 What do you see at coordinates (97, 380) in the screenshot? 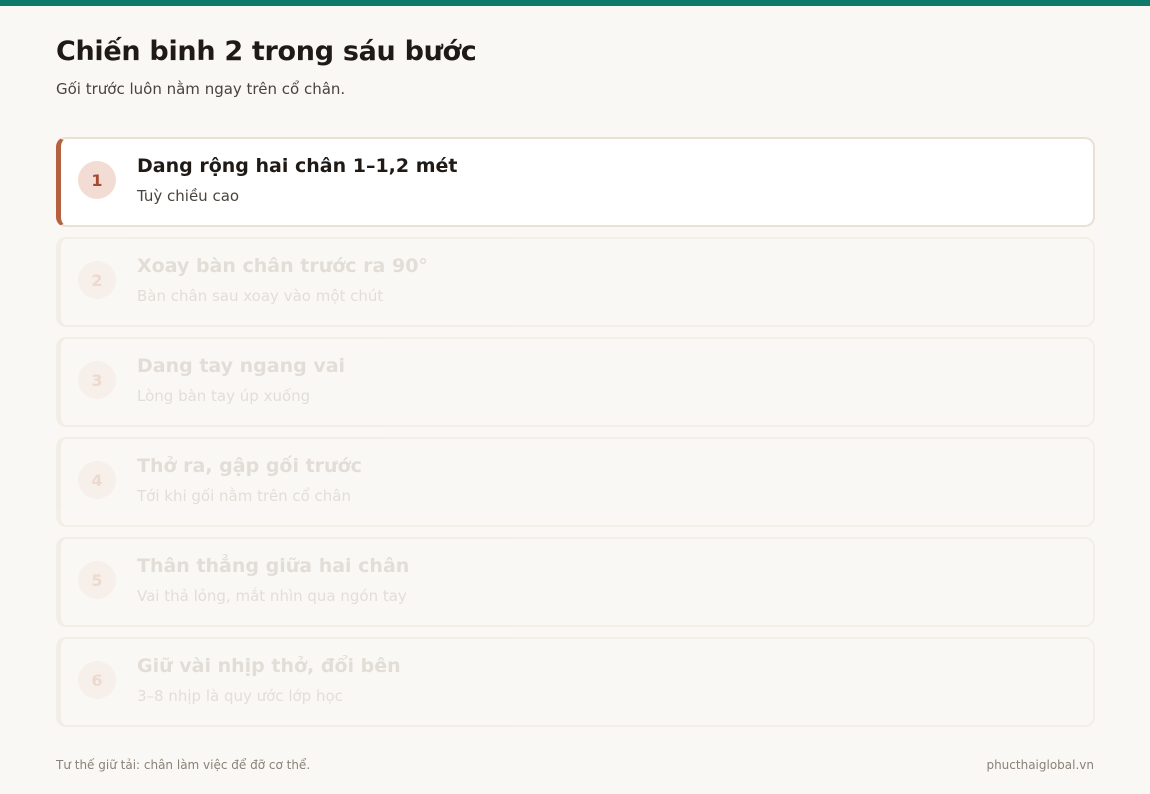
I see `step-number-badge: 3` at bounding box center [97, 380].